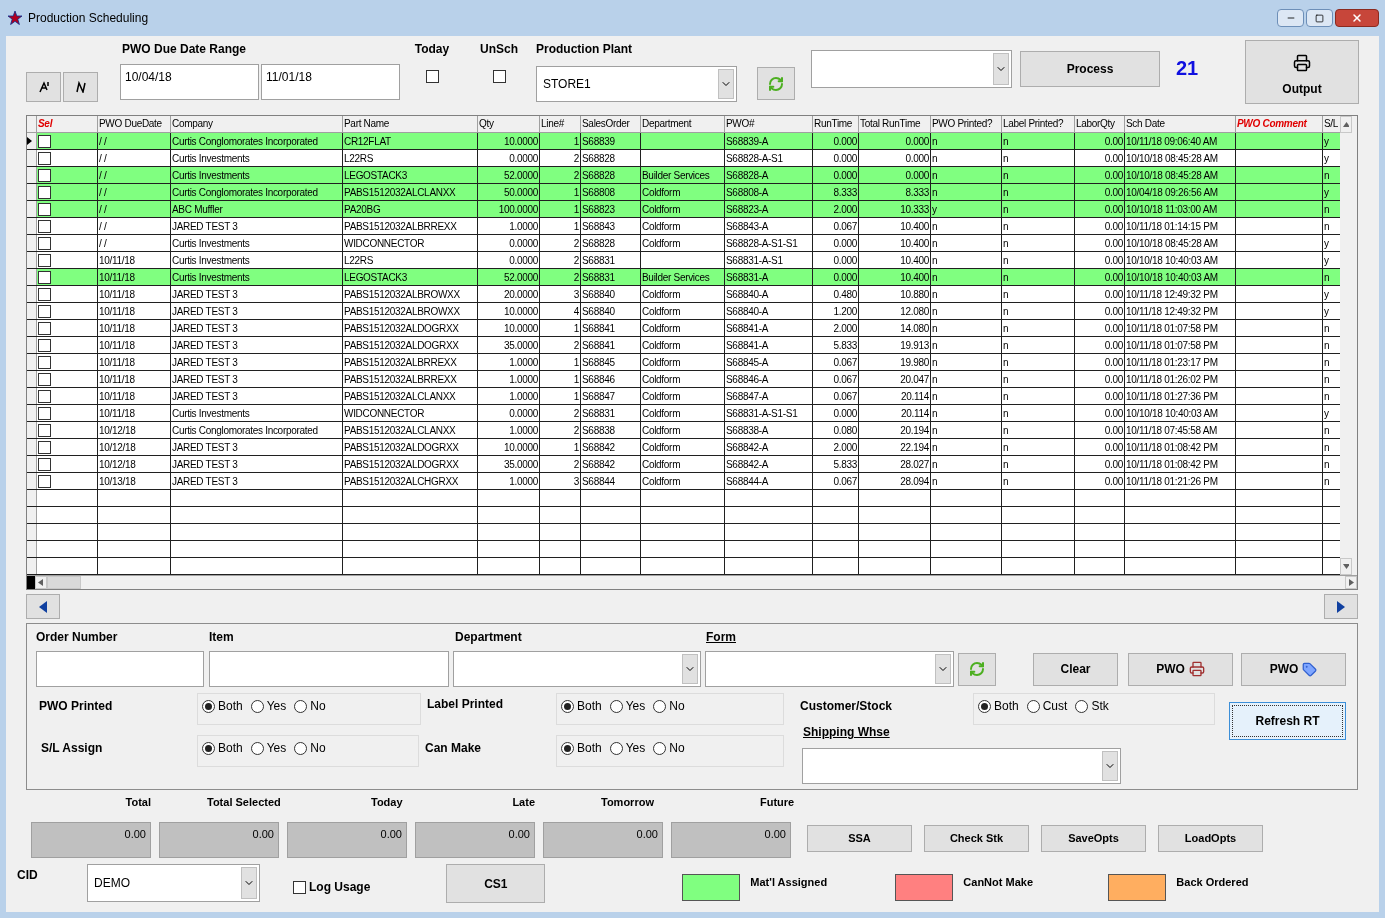  Describe the element at coordinates (1293, 669) in the screenshot. I see `pwo-label-button: PWO` at that location.